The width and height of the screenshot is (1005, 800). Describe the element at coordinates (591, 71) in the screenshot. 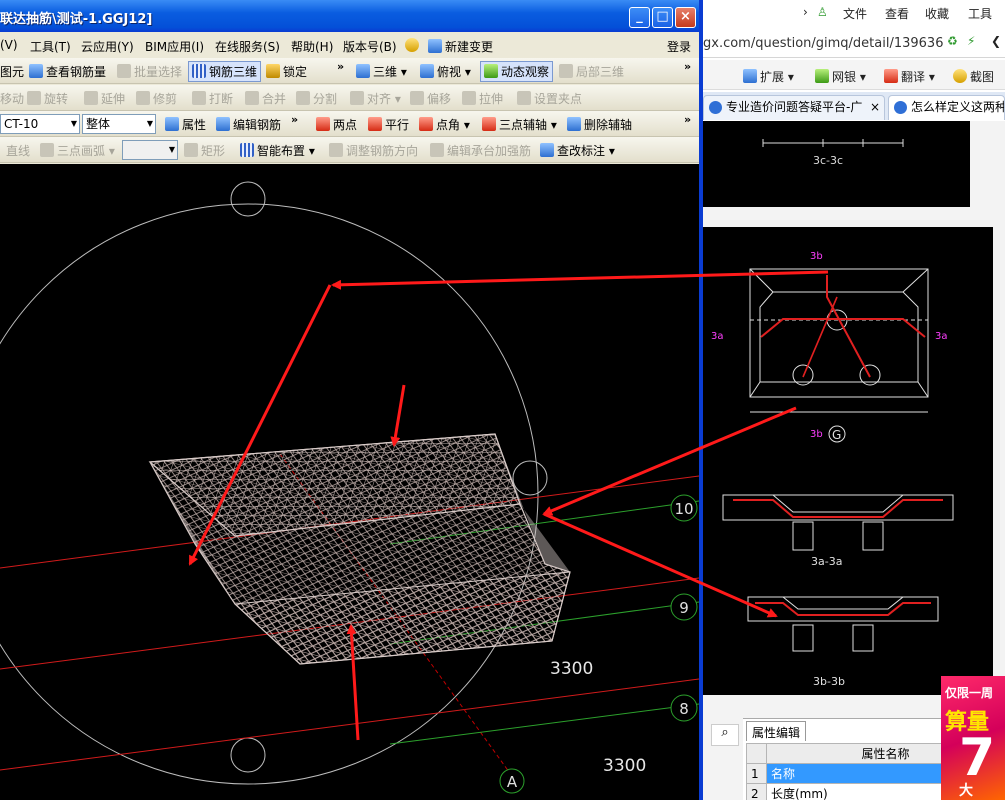

I see `local-3d-button: 局部三维` at that location.